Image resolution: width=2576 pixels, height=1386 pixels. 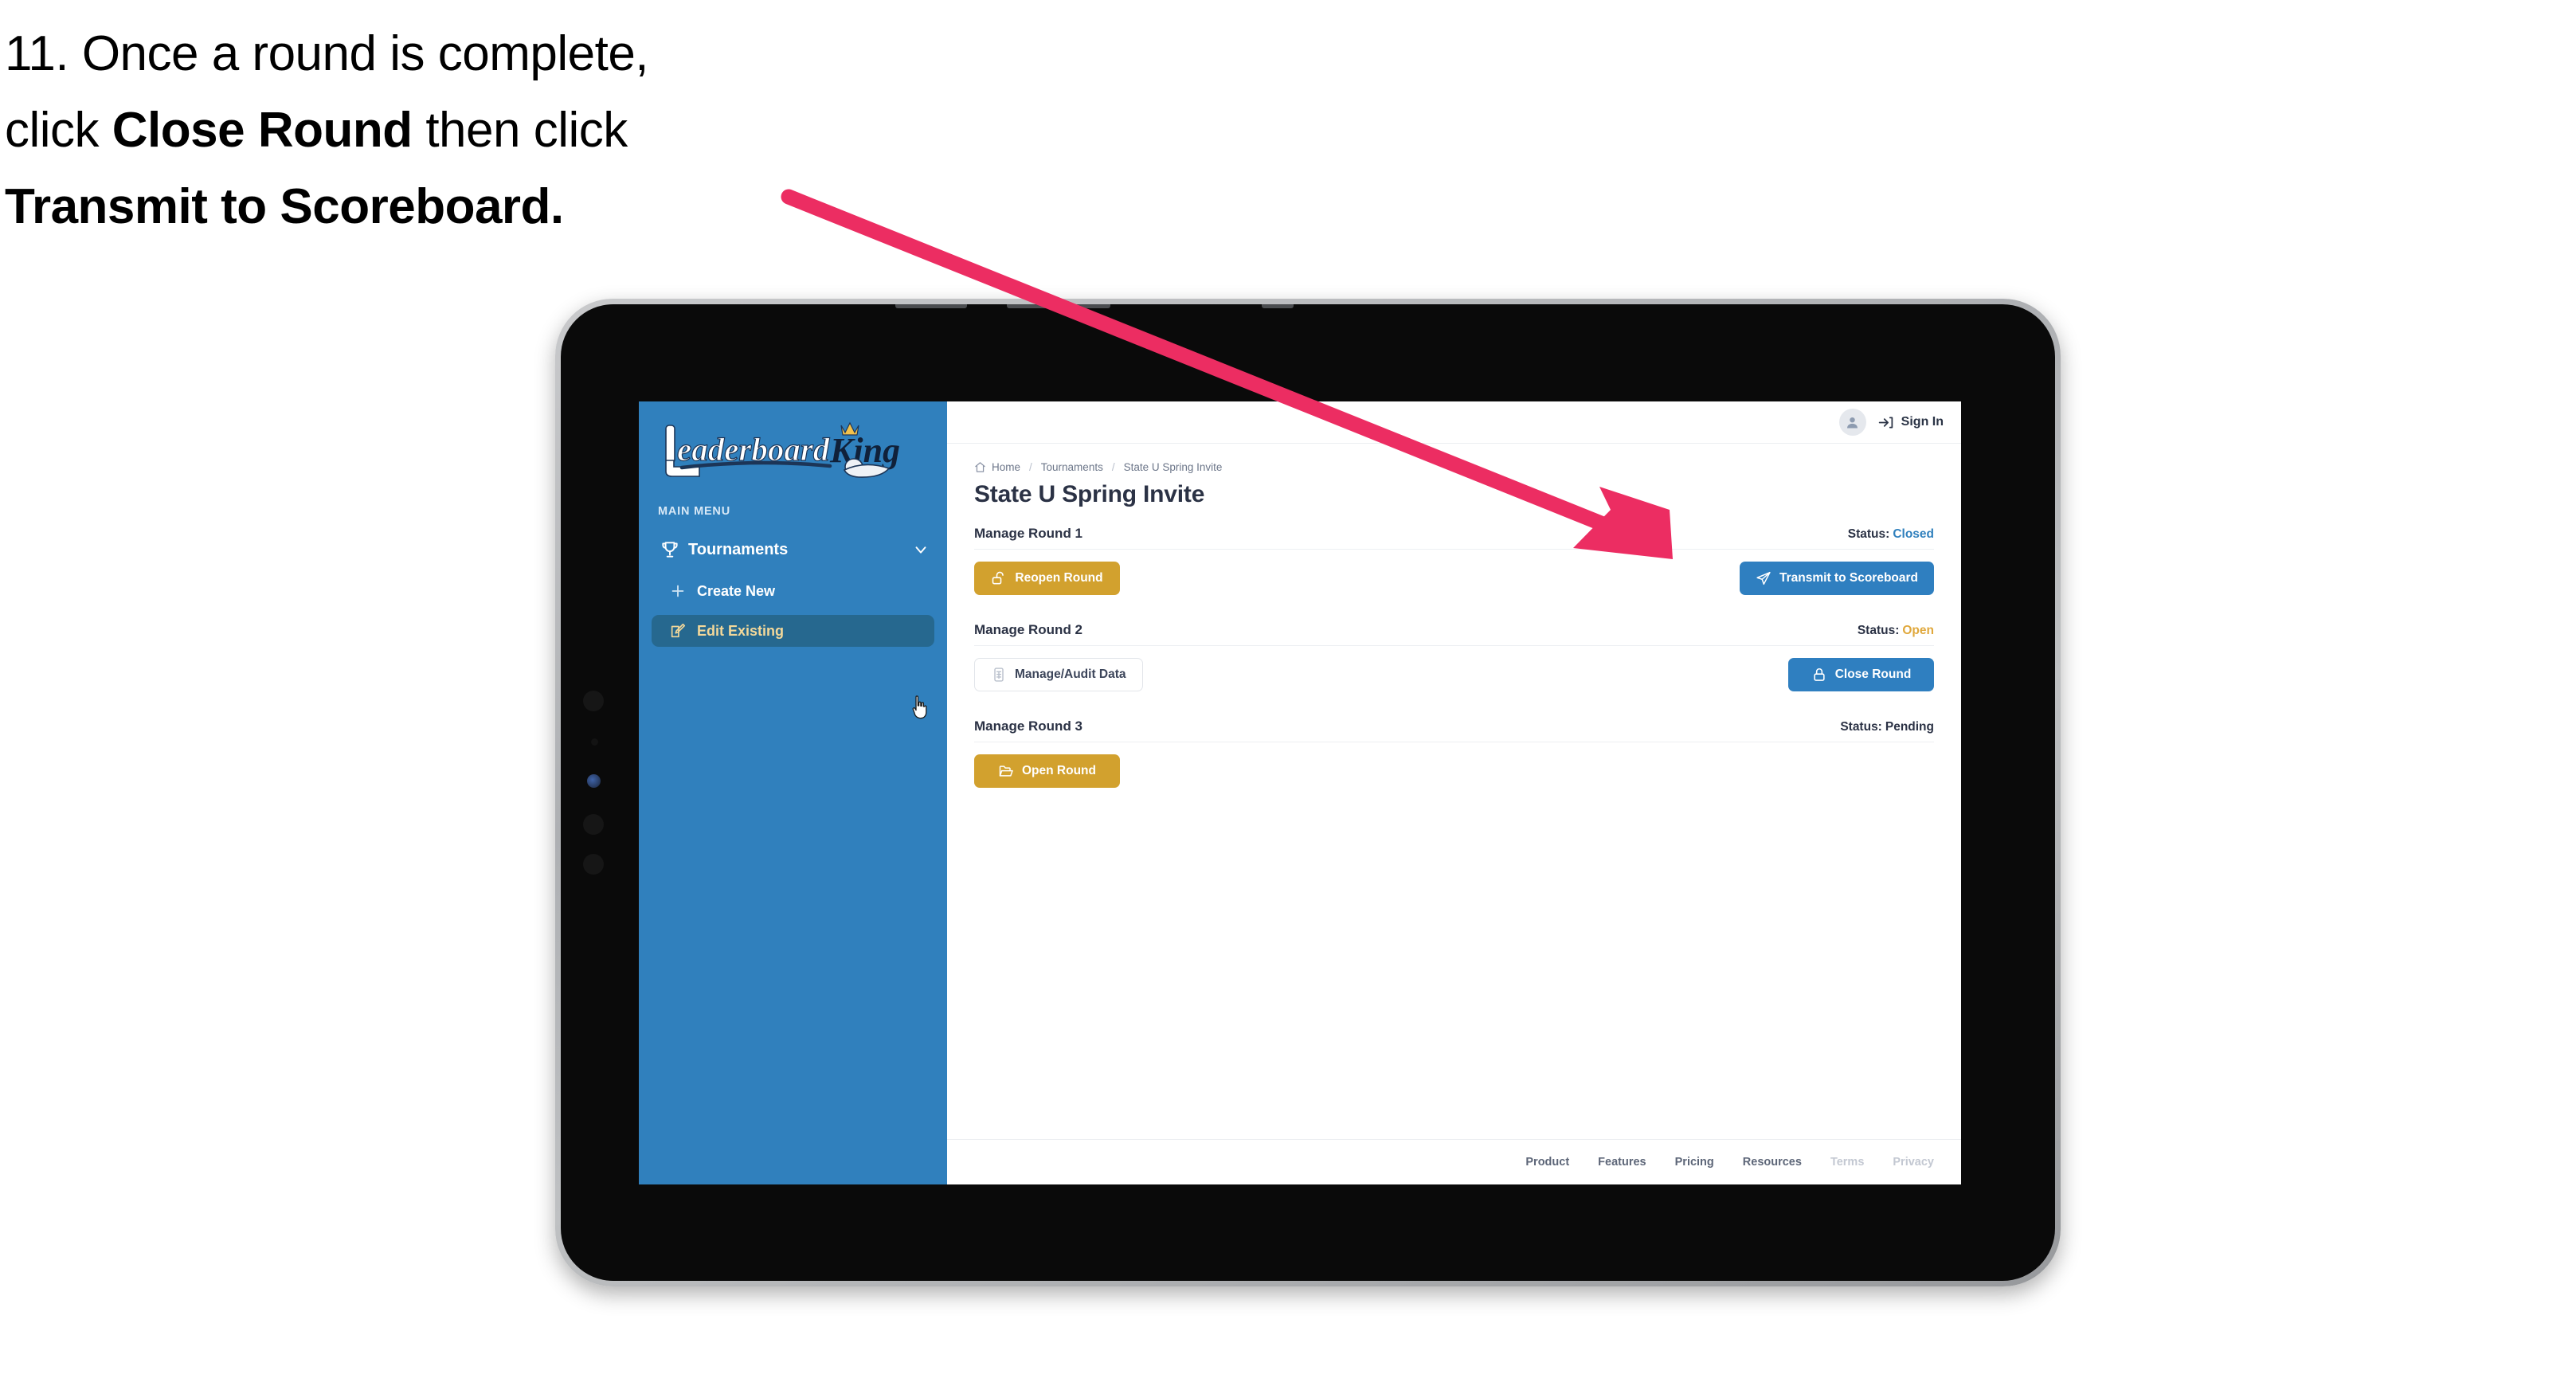 I want to click on round-3-status: Status: Pending, so click(x=1887, y=727).